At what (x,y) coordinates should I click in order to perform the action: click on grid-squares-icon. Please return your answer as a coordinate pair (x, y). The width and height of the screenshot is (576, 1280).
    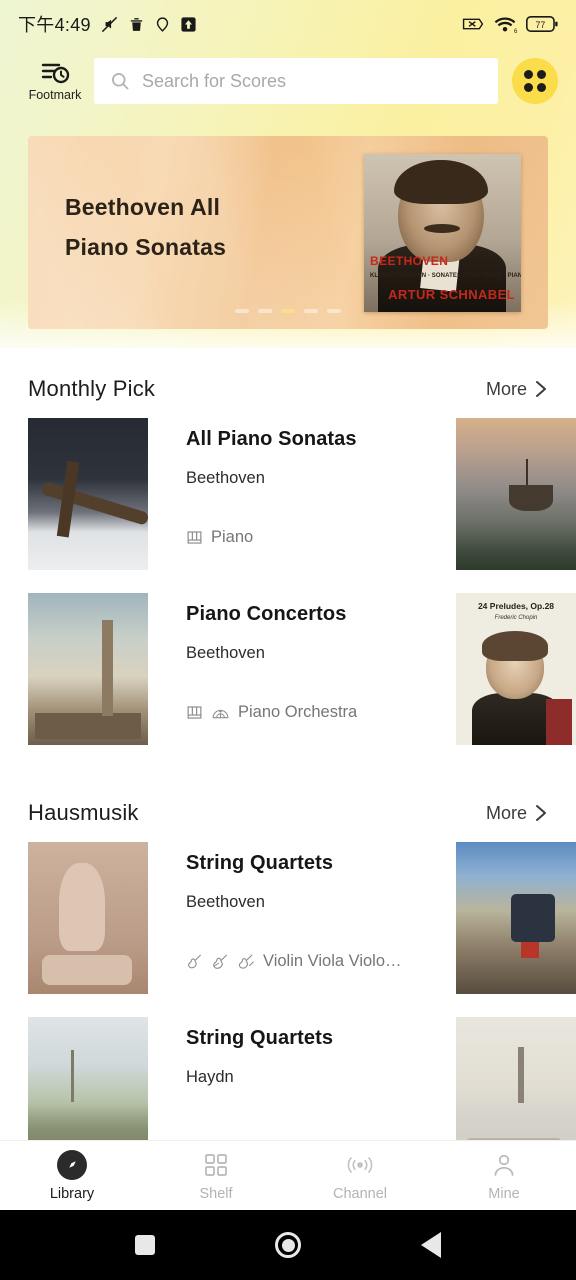
    Looking at the image, I should click on (216, 1165).